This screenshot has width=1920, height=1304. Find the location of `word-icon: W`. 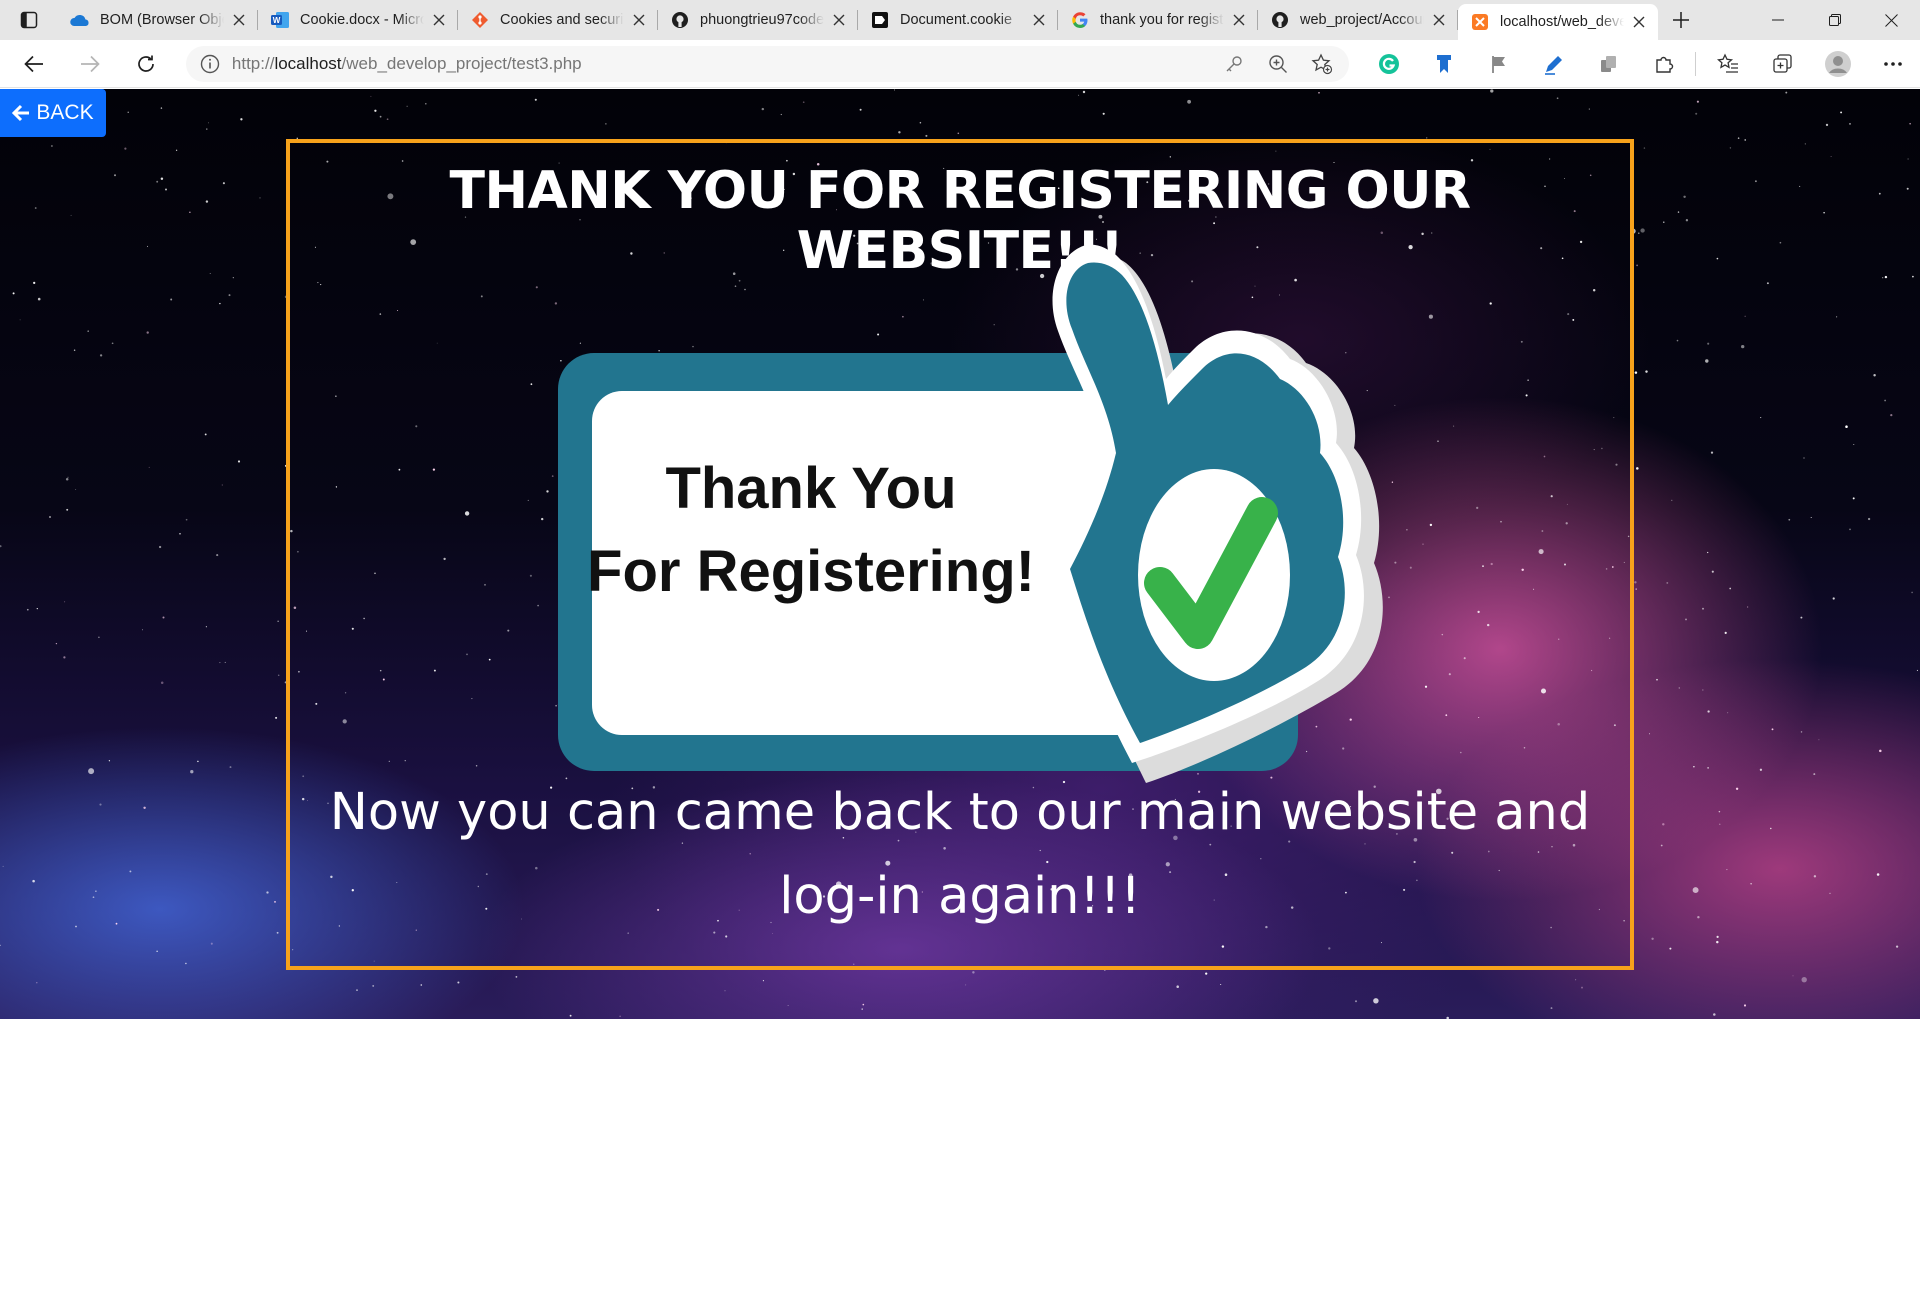

word-icon: W is located at coordinates (280, 20).